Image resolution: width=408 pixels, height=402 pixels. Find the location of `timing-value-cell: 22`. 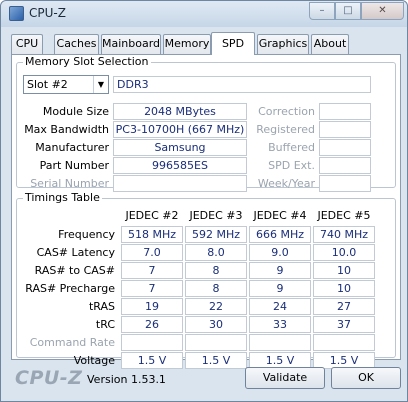

timing-value-cell: 22 is located at coordinates (216, 306).